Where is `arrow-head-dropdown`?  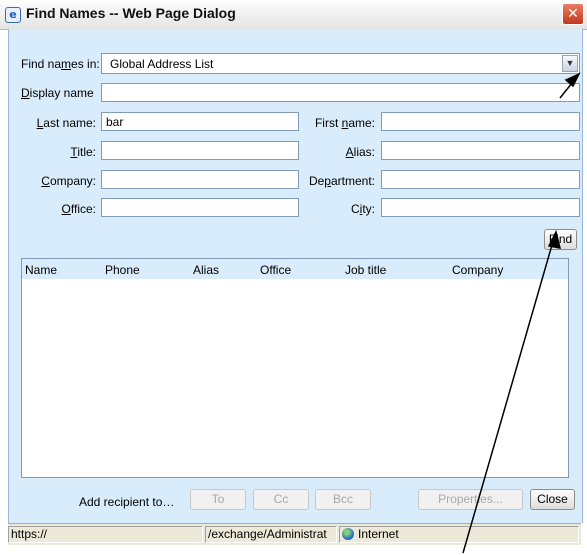 arrow-head-dropdown is located at coordinates (572, 80).